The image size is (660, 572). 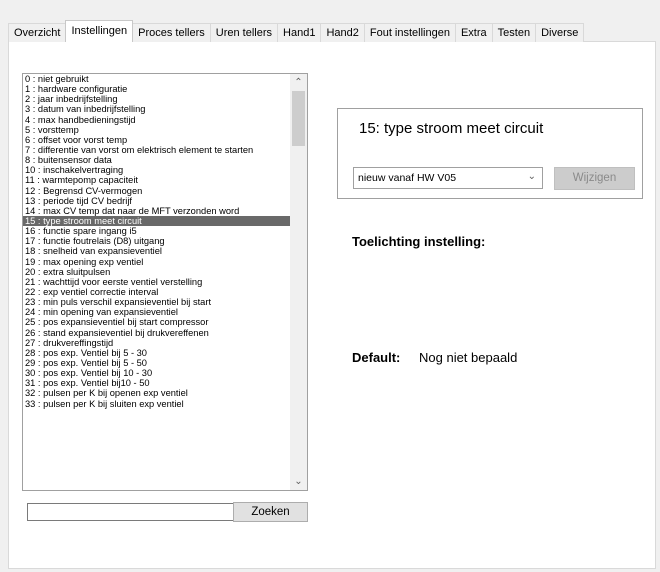 What do you see at coordinates (244, 32) in the screenshot?
I see `tab-uren-tellers: Uren tellers` at bounding box center [244, 32].